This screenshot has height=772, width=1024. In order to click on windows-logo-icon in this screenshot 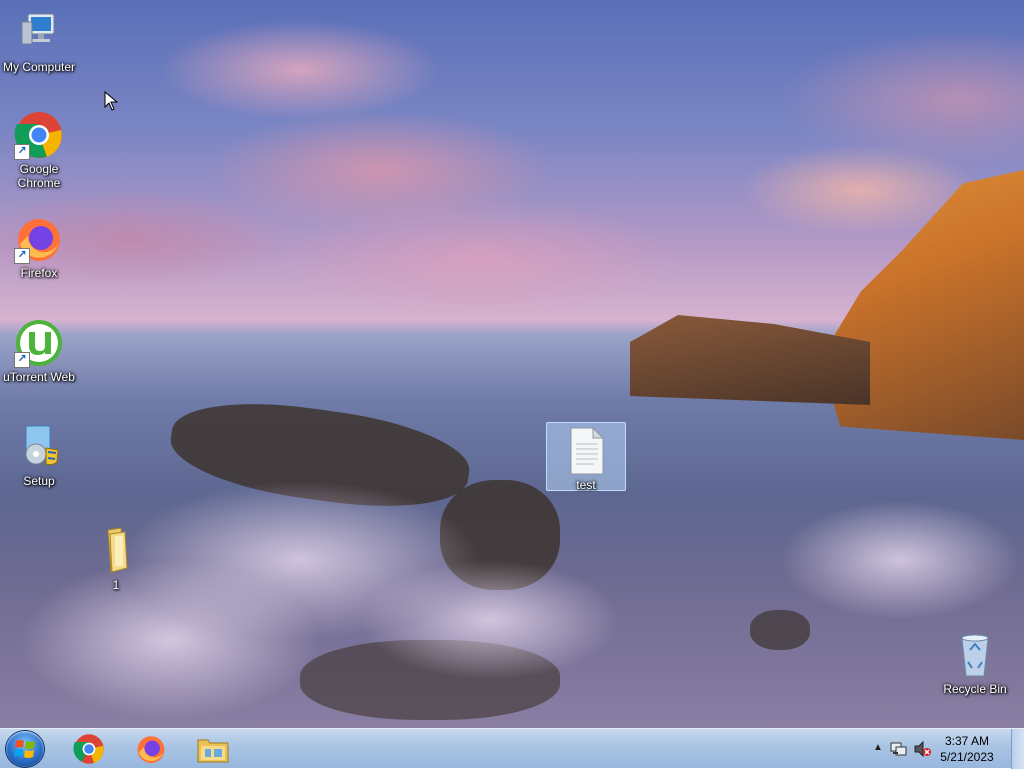, I will do `click(24, 749)`.